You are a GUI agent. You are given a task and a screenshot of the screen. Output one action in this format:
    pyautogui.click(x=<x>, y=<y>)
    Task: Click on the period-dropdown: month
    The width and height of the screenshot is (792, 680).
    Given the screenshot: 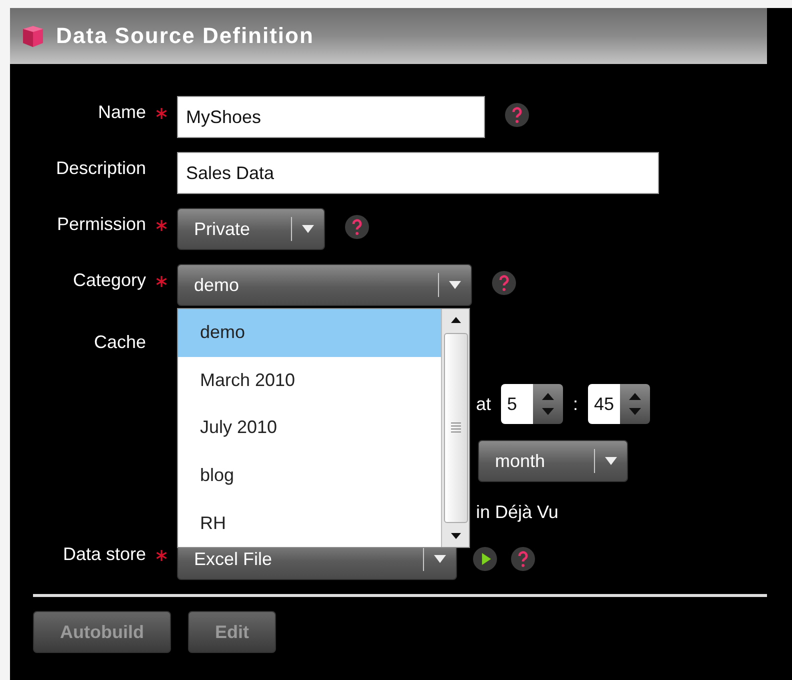 What is the action you would take?
    pyautogui.click(x=553, y=461)
    